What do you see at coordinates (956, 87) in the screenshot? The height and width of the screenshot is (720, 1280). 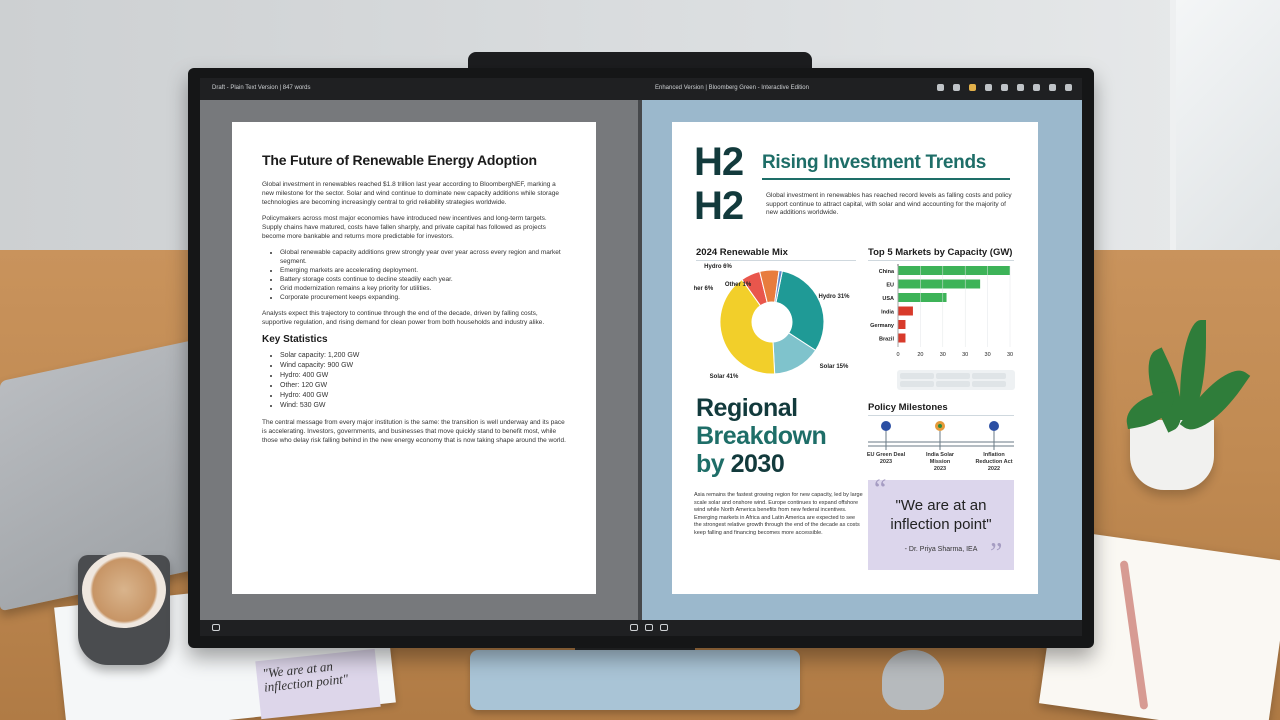 I see `bookmark-icon` at bounding box center [956, 87].